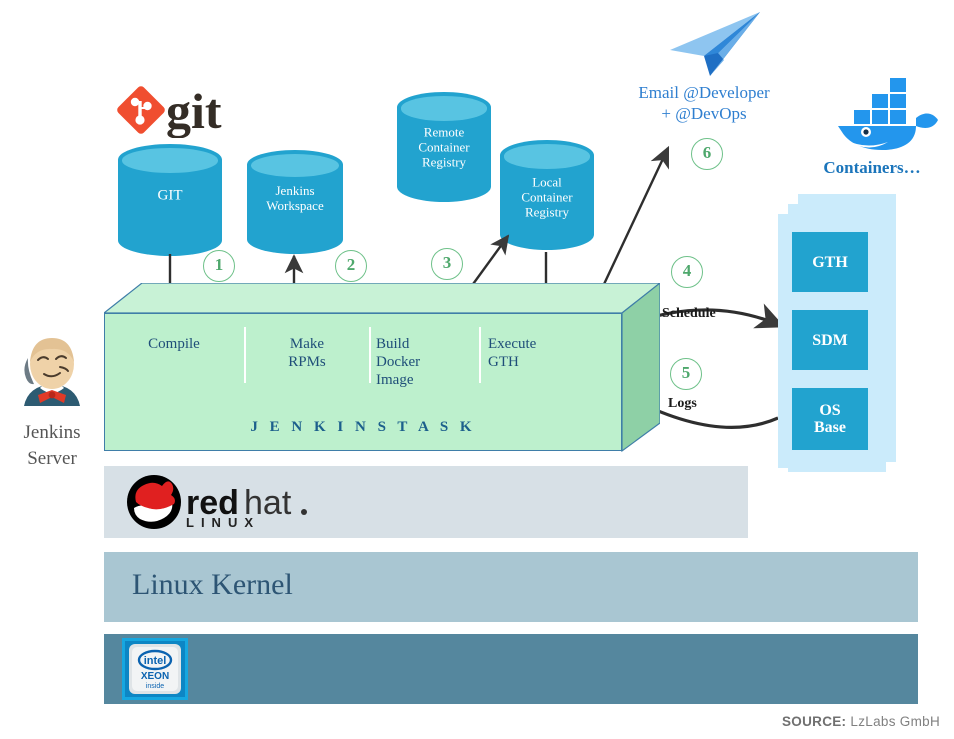 The height and width of the screenshot is (739, 954). I want to click on store-local-container-registry-label: Local Container Registry, so click(547, 197).